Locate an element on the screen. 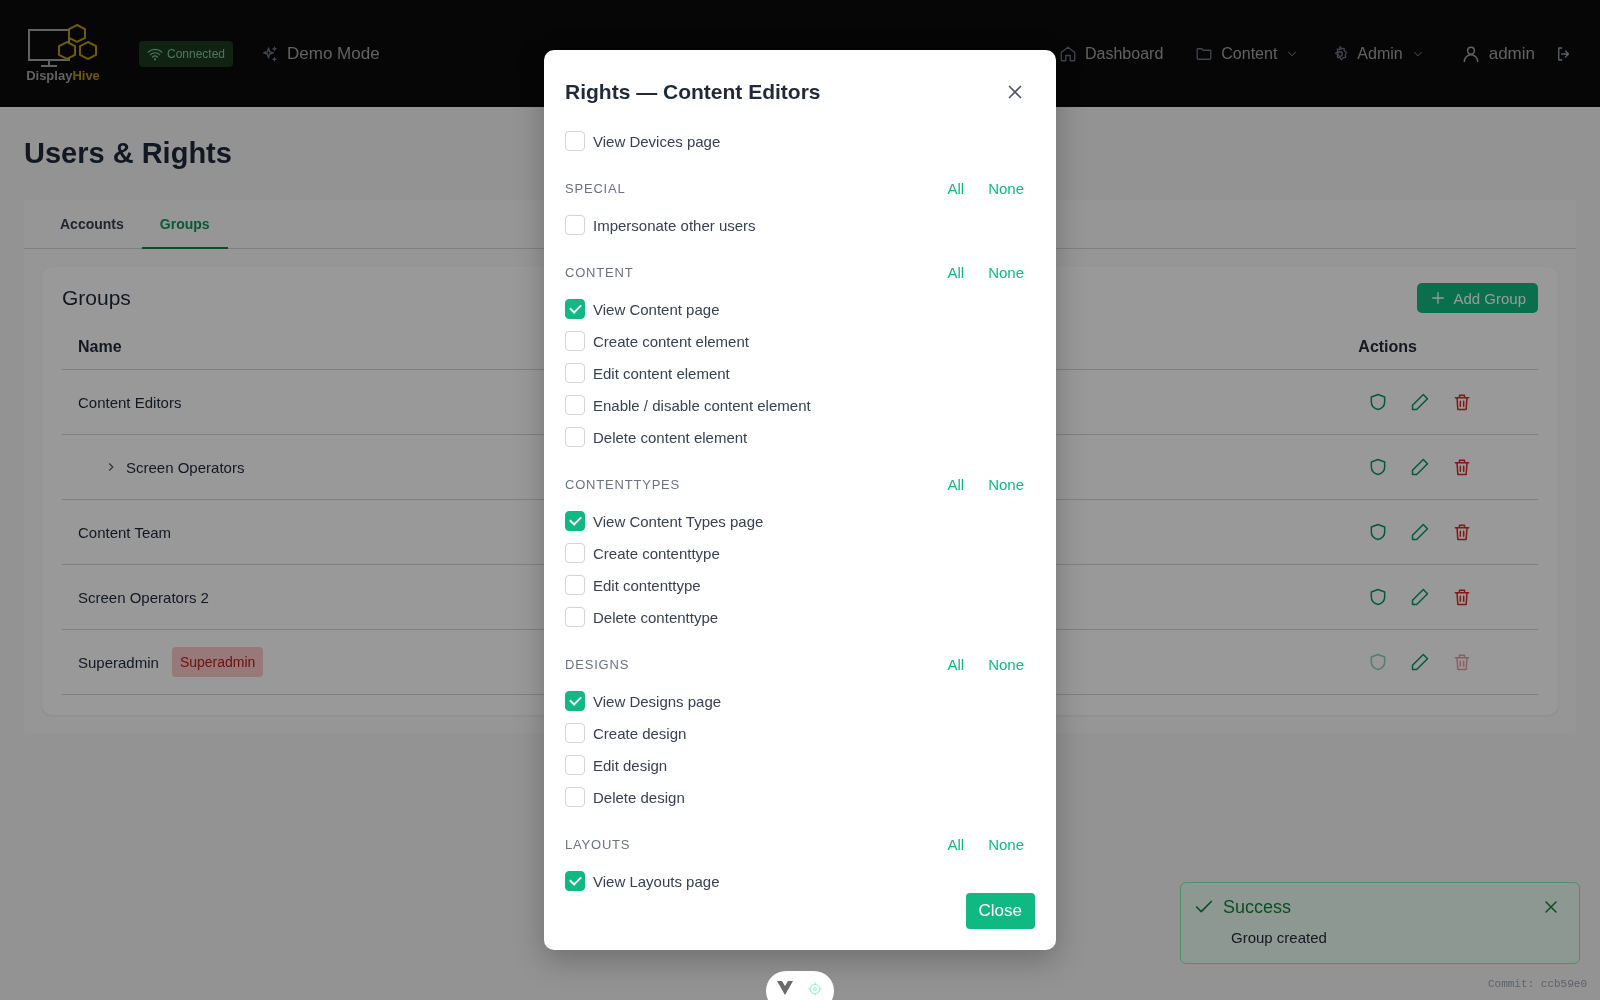 This screenshot has height=1000, width=1600. group-name: Content Editors is located at coordinates (130, 402).